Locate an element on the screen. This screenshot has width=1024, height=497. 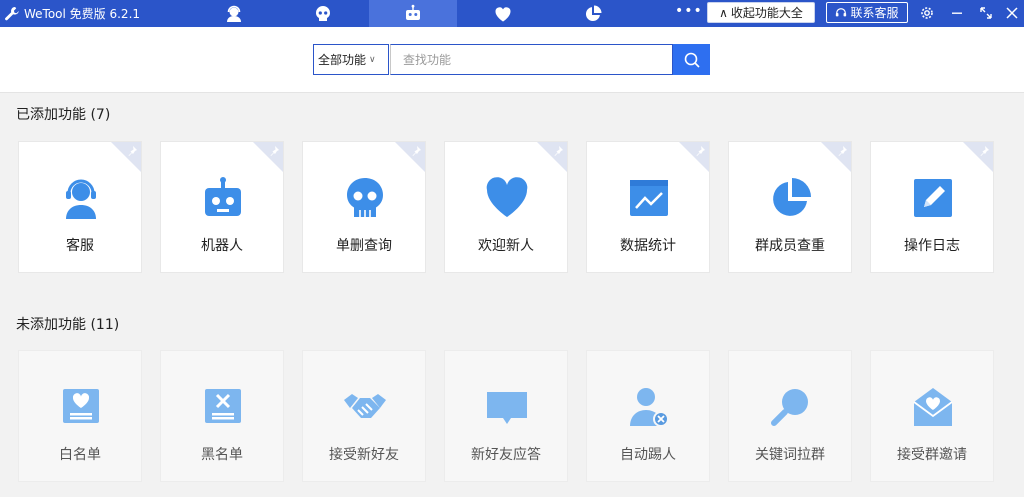
app-title: WeTool 免费版 6.2.1 is located at coordinates (72, 13).